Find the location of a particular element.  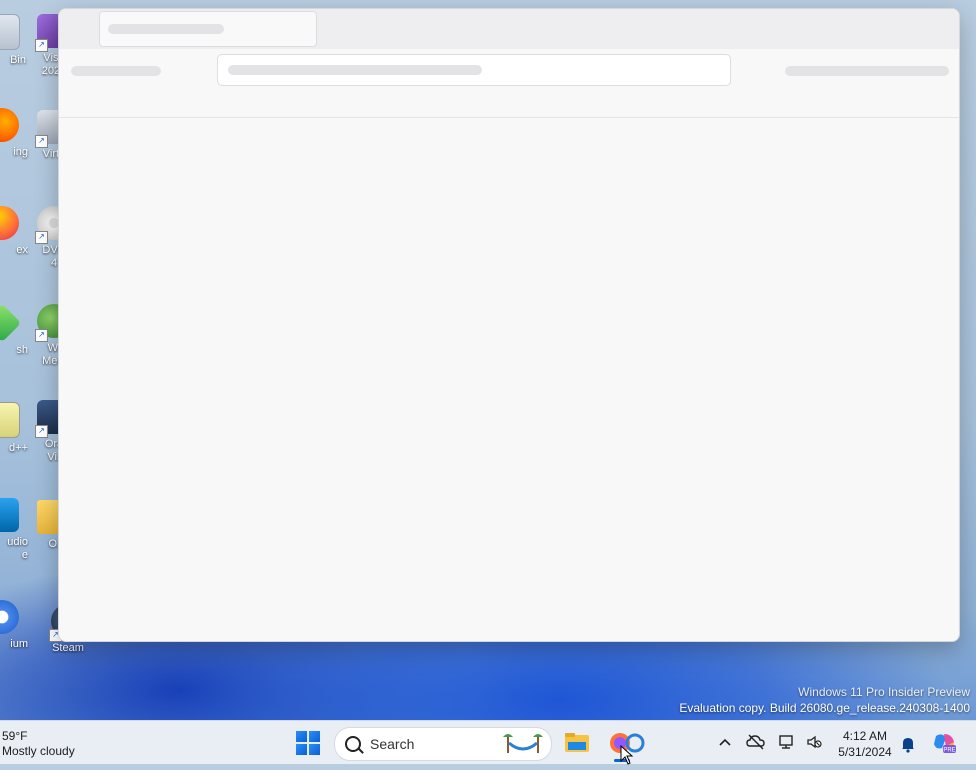

pointer-cursor-icon is located at coordinates (627, 754).